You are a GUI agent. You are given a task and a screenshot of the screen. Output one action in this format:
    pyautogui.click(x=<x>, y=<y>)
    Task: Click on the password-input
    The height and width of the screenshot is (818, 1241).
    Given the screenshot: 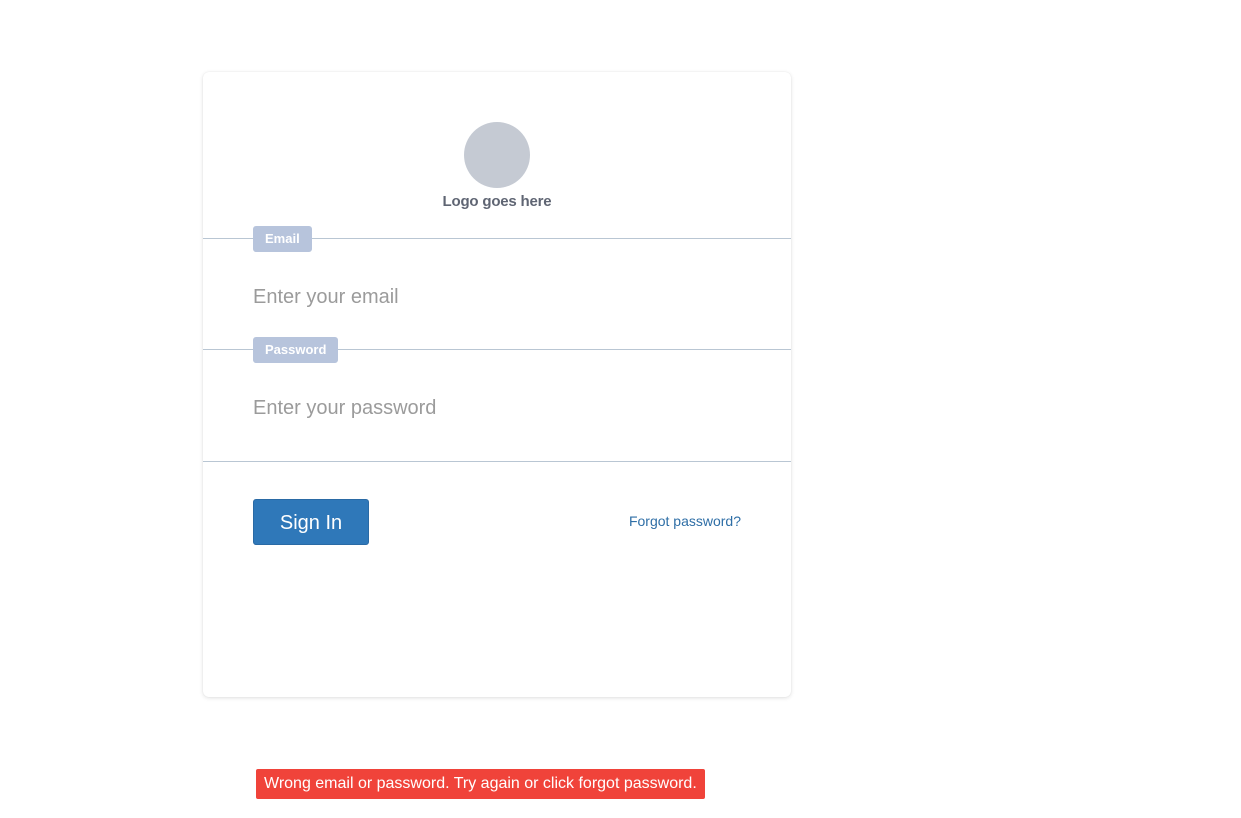 What is the action you would take?
    pyautogui.click(x=498, y=408)
    